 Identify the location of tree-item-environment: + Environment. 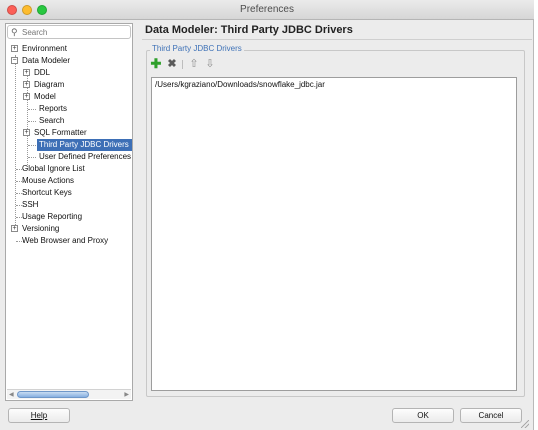
(69, 49).